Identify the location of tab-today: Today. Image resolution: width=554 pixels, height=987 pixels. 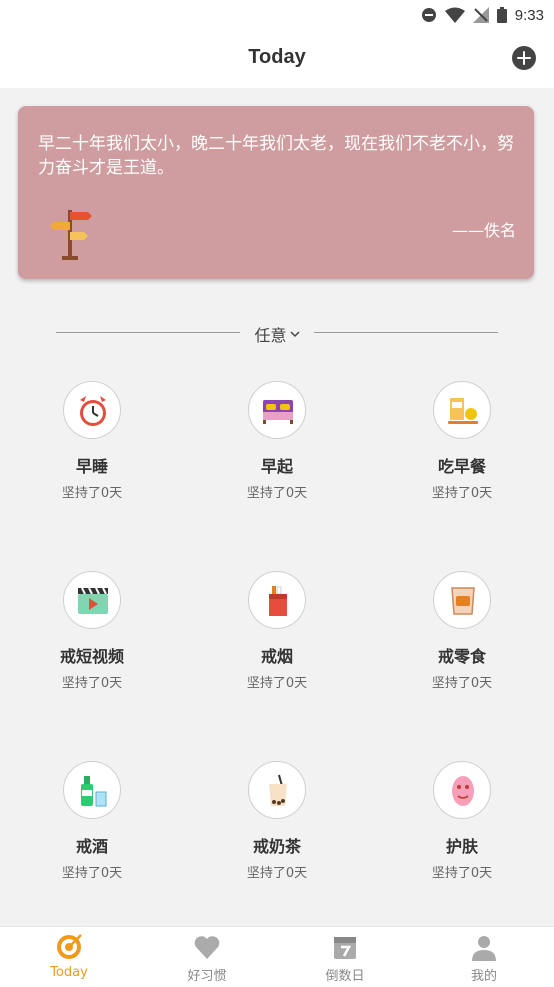
(69, 957).